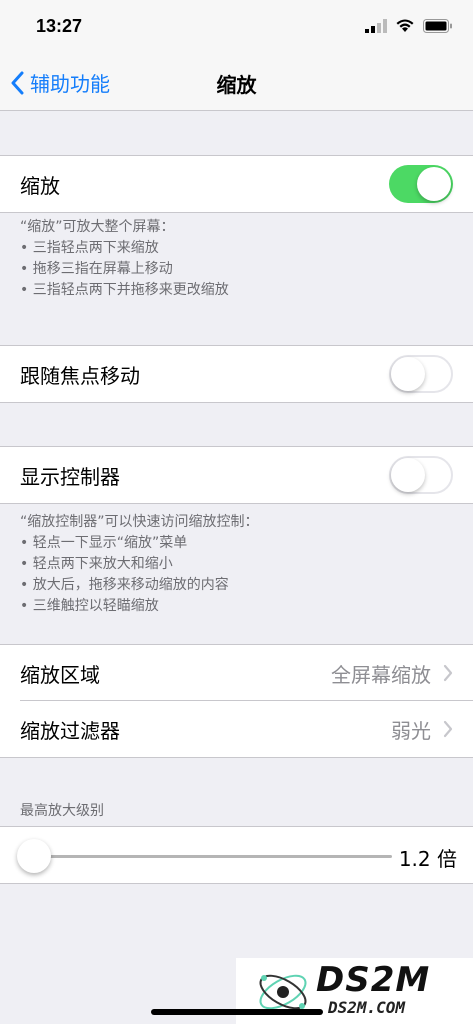 This screenshot has width=473, height=1024. What do you see at coordinates (437, 25) in the screenshot?
I see `battery-icon` at bounding box center [437, 25].